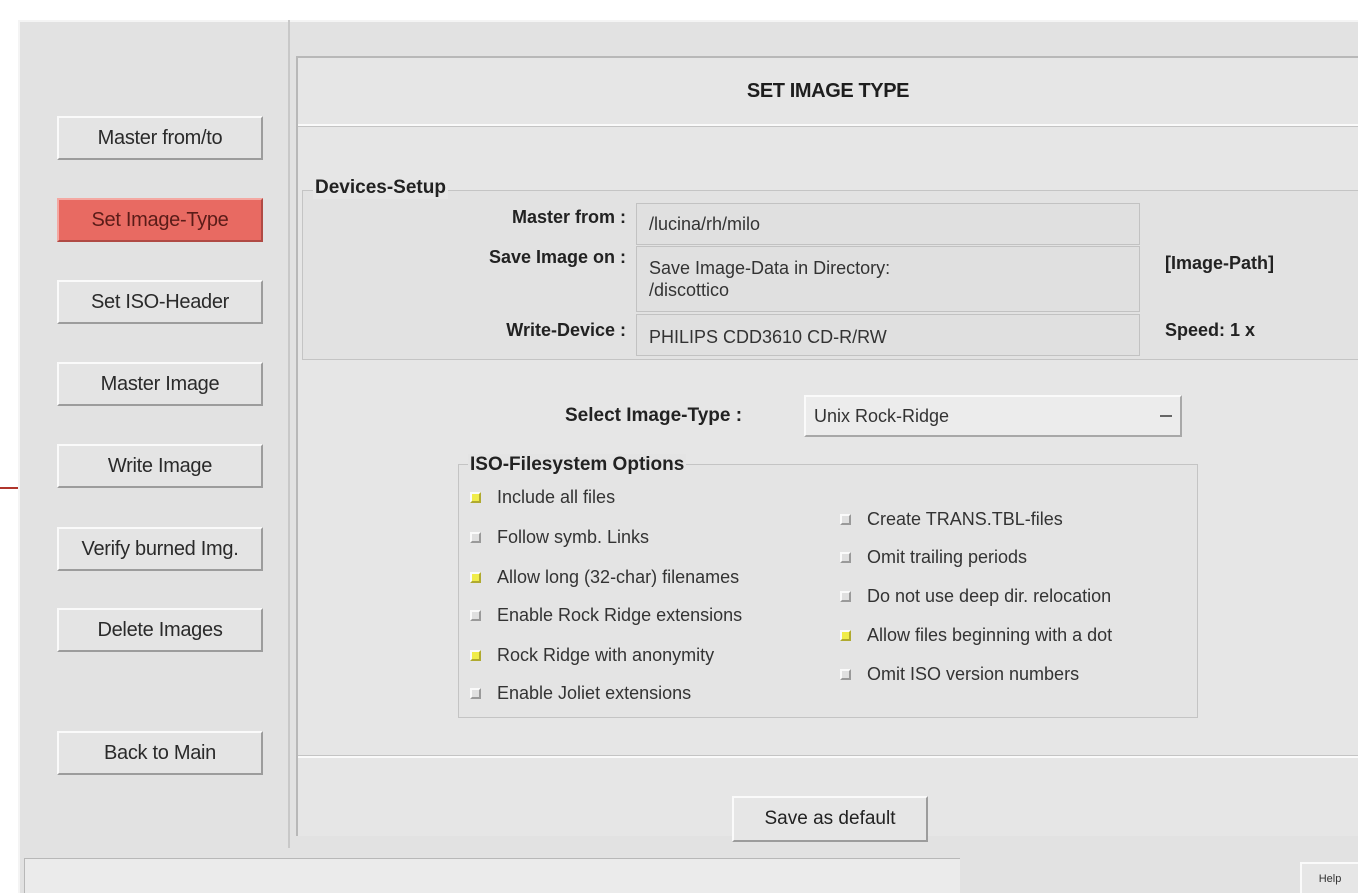 The image size is (1358, 893). What do you see at coordinates (577, 465) in the screenshot?
I see `iso-options-label: ISO-Filesystem Options` at bounding box center [577, 465].